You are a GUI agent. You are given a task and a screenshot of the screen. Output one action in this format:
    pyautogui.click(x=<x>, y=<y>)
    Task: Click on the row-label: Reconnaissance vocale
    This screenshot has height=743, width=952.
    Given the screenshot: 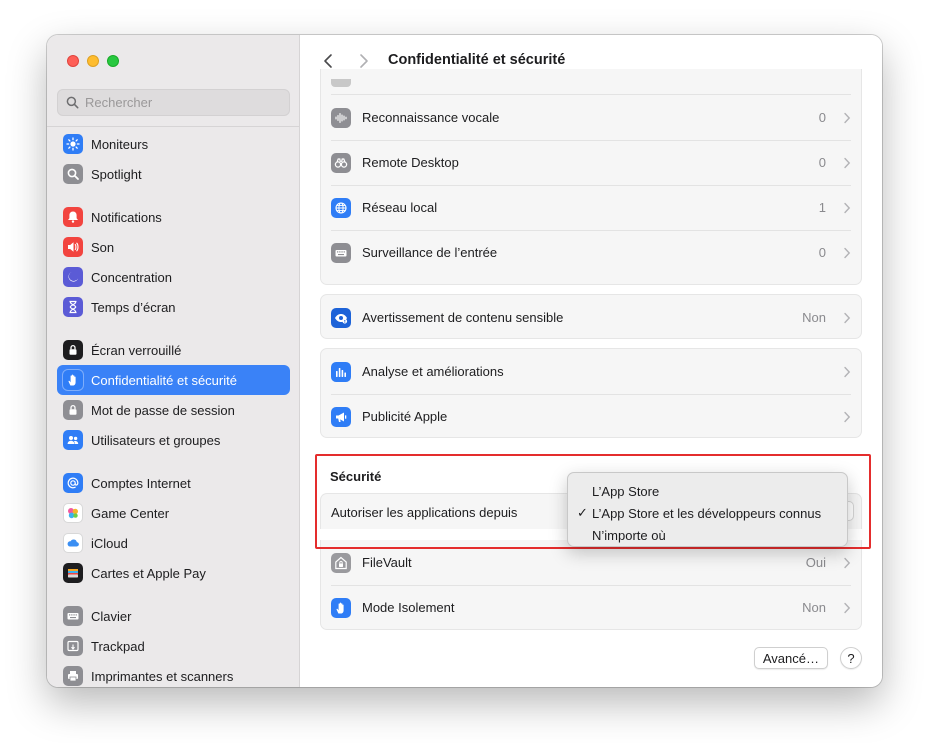 What is the action you would take?
    pyautogui.click(x=431, y=117)
    